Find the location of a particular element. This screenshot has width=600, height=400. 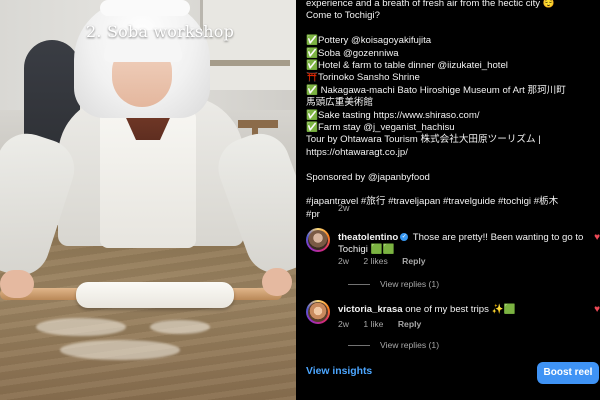

caption-line: ✅Farm stay @j_veganist_hachisu is located at coordinates (380, 128).